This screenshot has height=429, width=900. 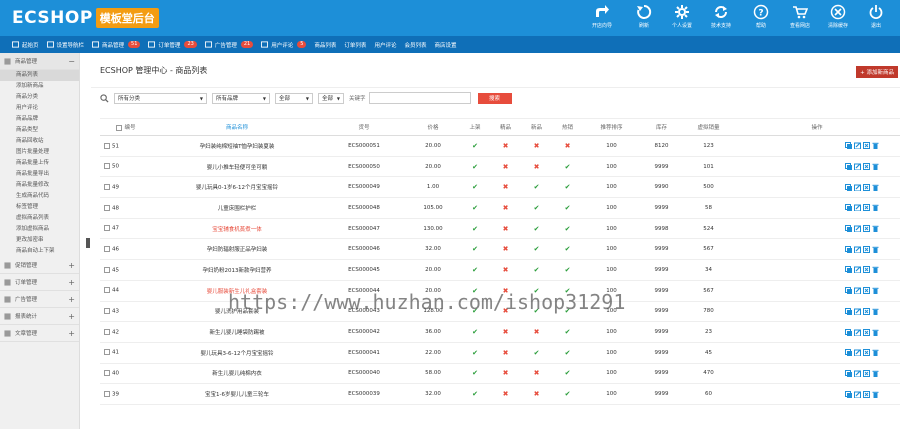 What do you see at coordinates (237, 353) in the screenshot?
I see `goods-name: 婴儿玩具3-6-12个月宝宝摇铃` at bounding box center [237, 353].